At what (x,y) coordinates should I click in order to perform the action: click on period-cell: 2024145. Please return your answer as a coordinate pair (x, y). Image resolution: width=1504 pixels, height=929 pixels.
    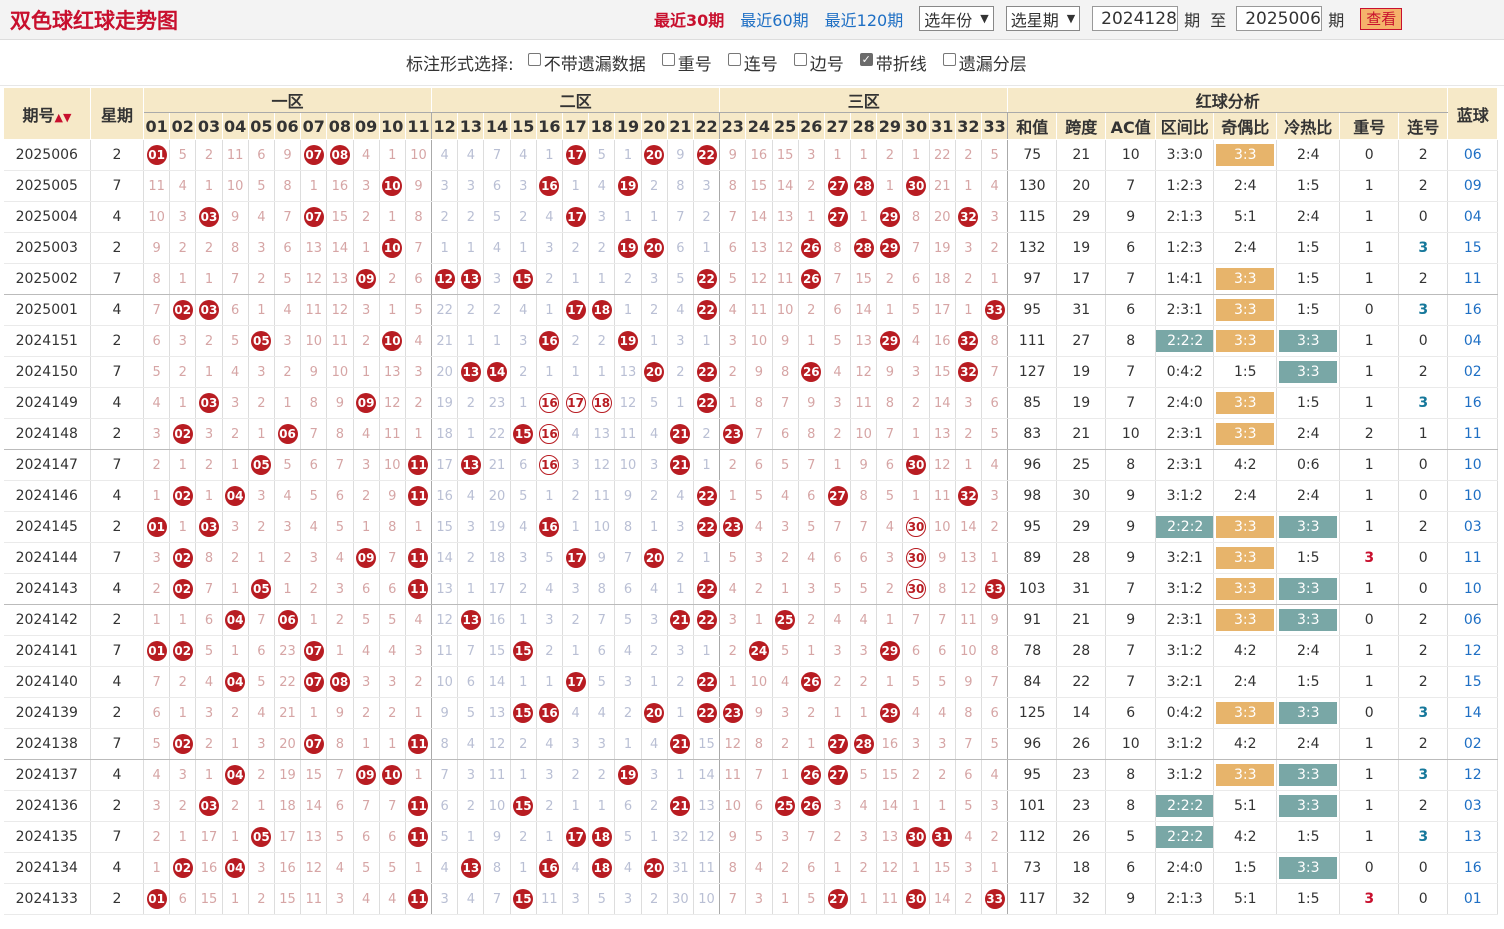
    Looking at the image, I should click on (47, 527).